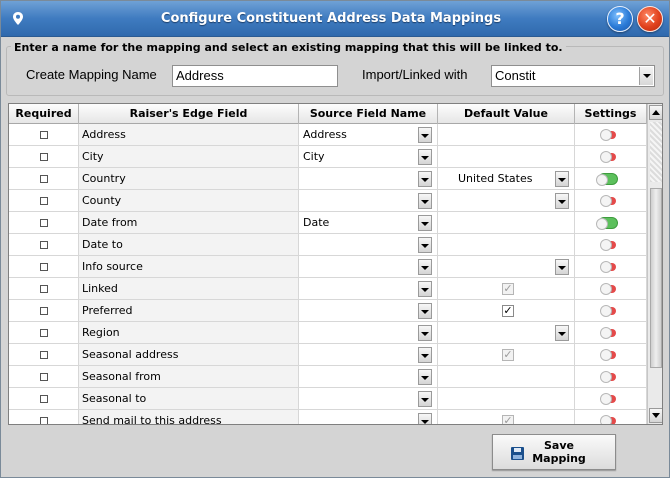 The image size is (670, 478). What do you see at coordinates (650, 19) in the screenshot?
I see `close-icon: ✕` at bounding box center [650, 19].